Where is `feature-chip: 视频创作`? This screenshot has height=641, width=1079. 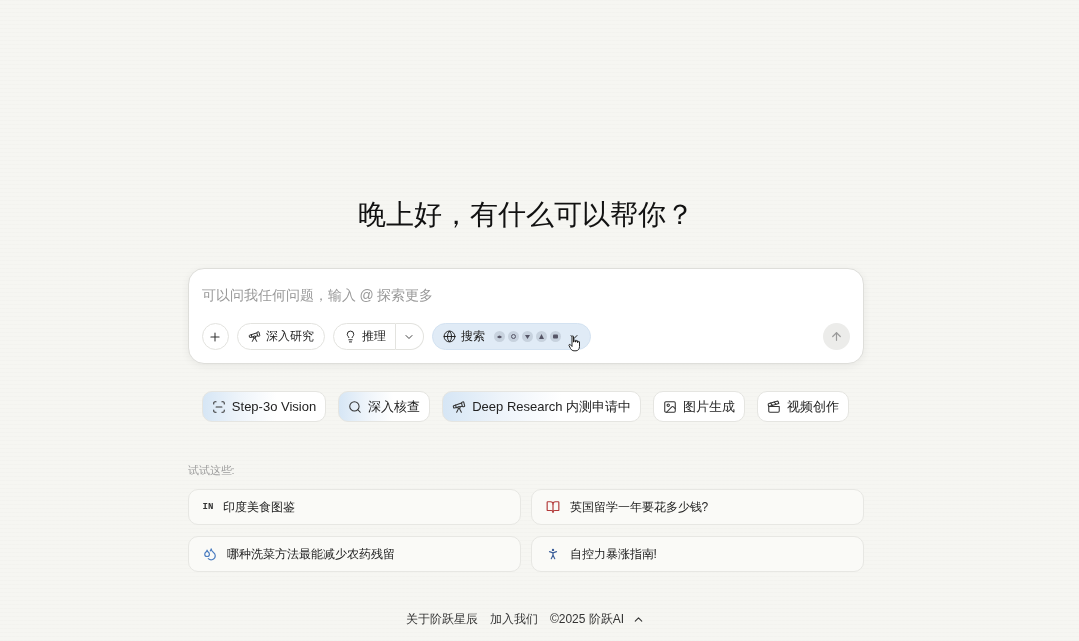
feature-chip: 视频创作 is located at coordinates (803, 406).